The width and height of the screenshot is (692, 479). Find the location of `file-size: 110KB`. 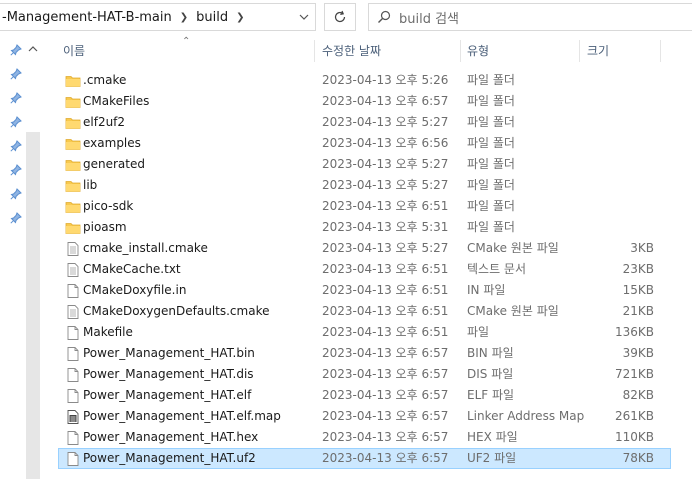

file-size: 110KB is located at coordinates (634, 437).